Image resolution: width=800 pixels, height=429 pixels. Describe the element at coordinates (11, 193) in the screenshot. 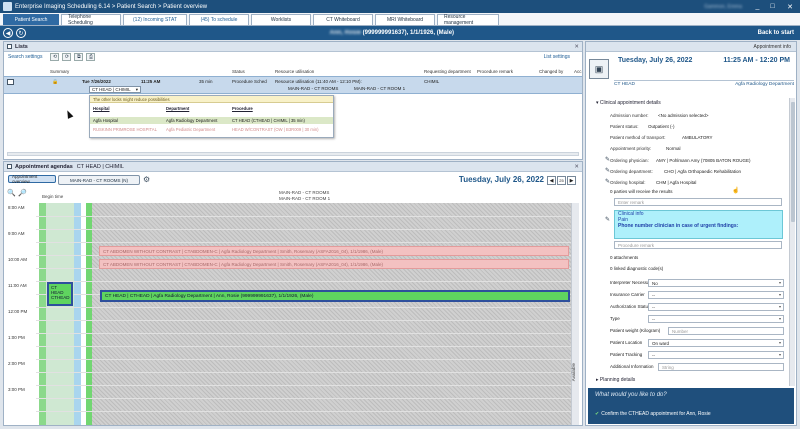

I see `zoom-in-icon: 🔍` at that location.